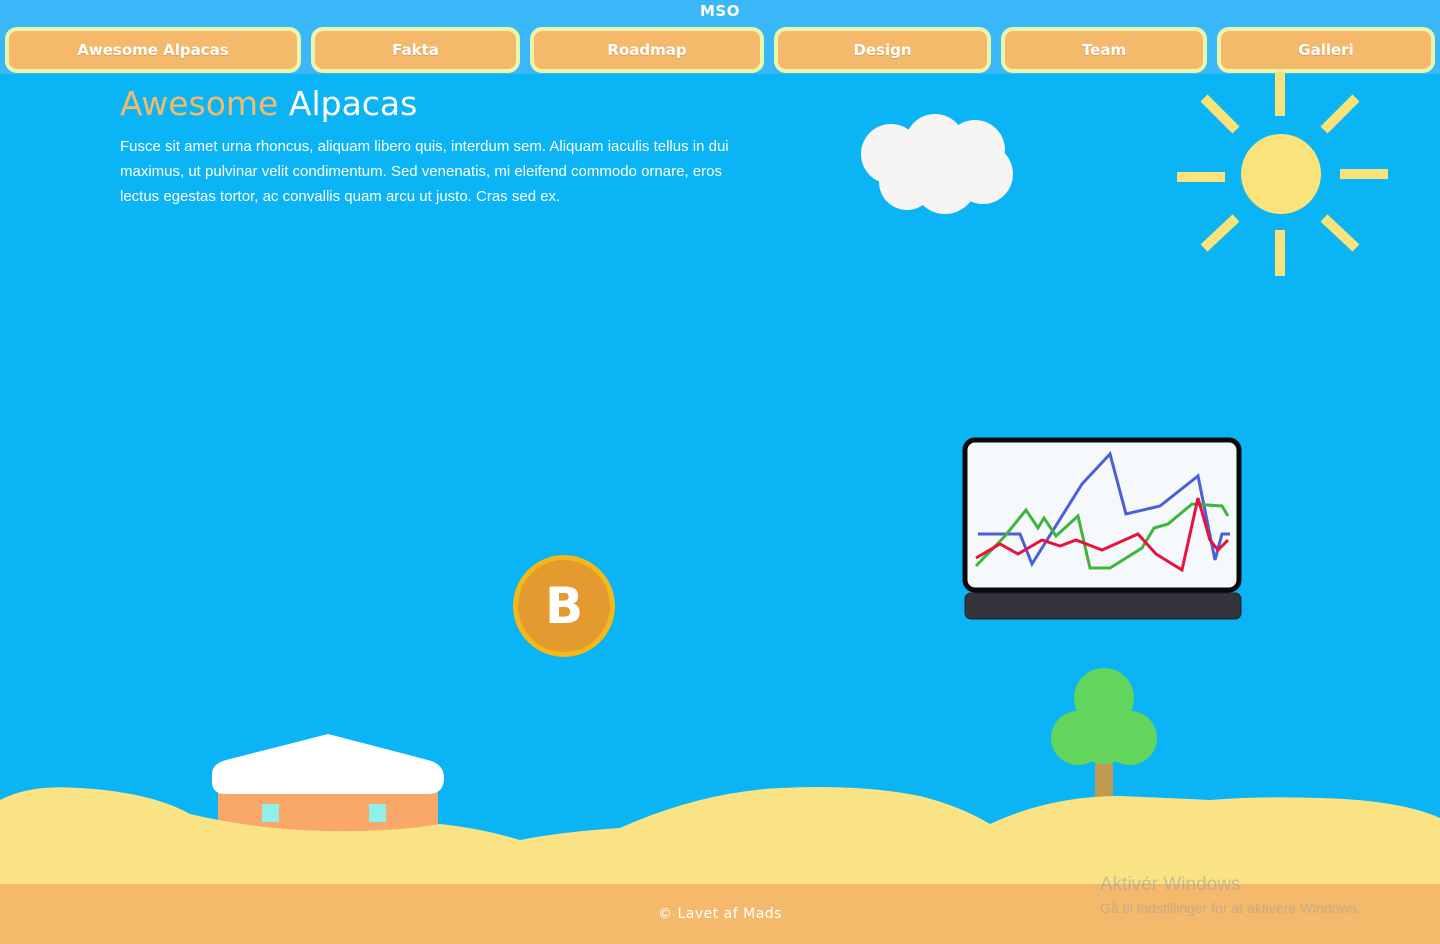  What do you see at coordinates (882, 50) in the screenshot?
I see `nav-button-design: Design` at bounding box center [882, 50].